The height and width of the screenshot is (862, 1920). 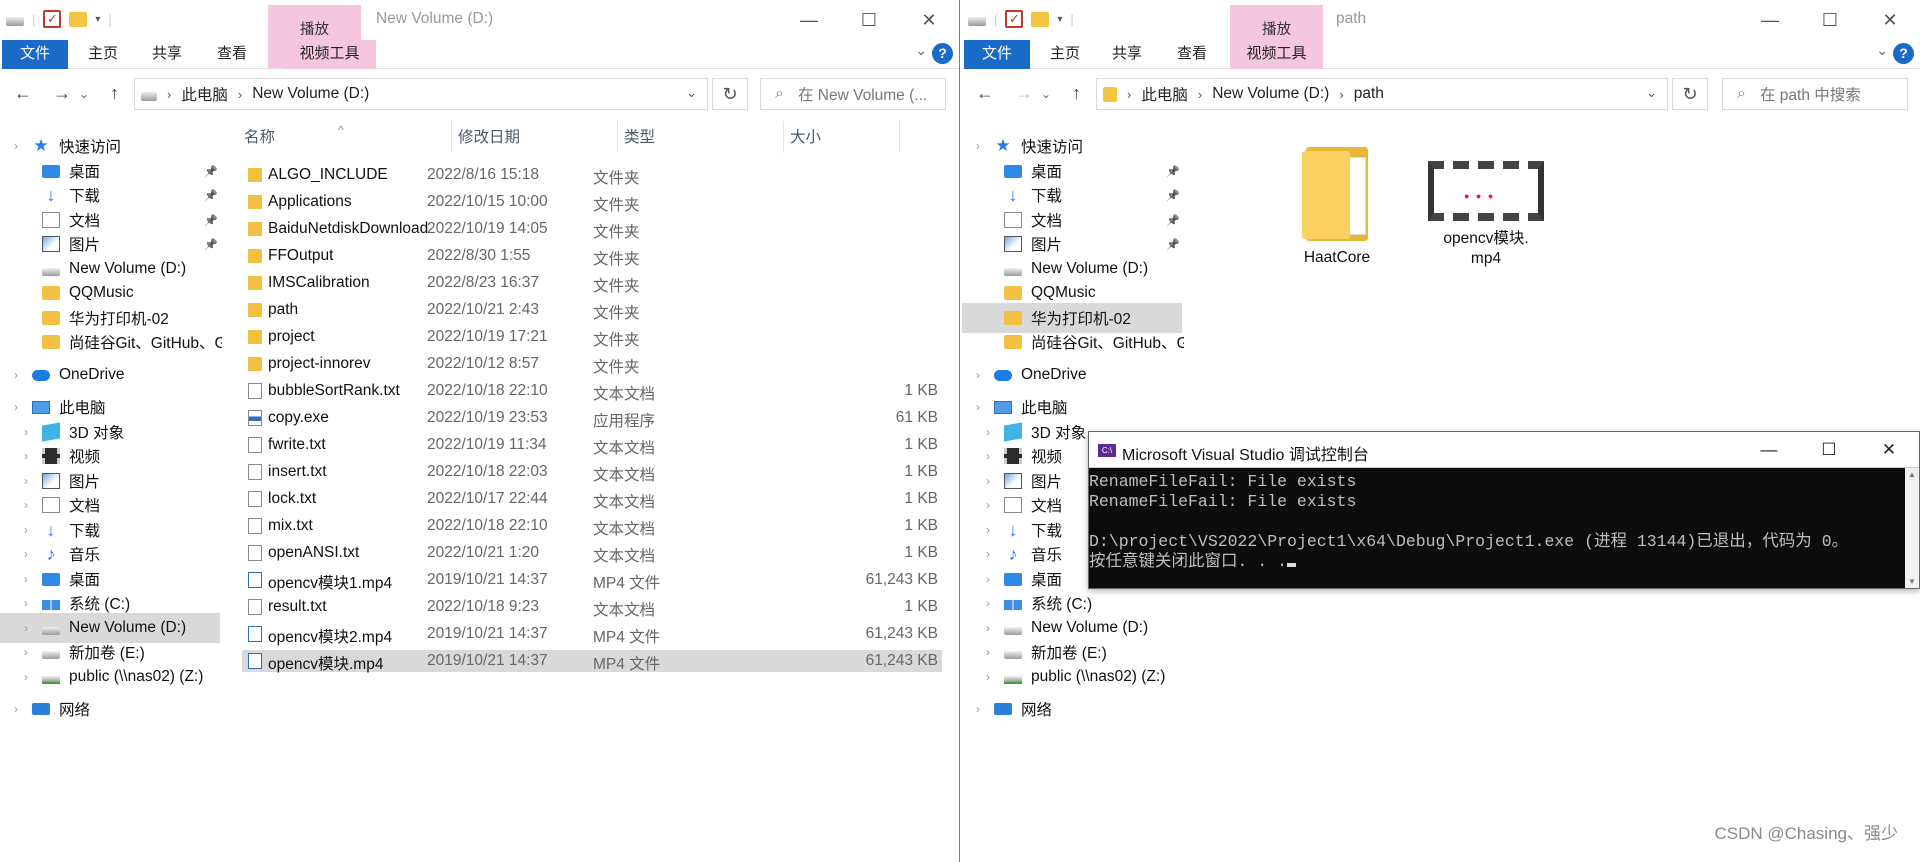 I want to click on address-bar: › 此电脑 › New Volume (D:) › path ⌄, so click(x=1382, y=94).